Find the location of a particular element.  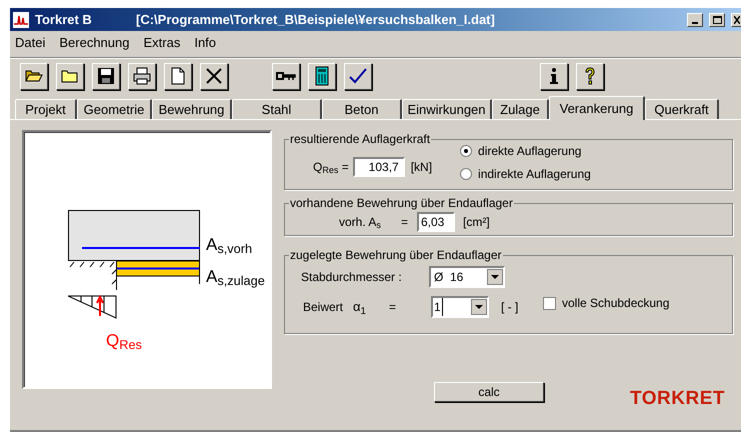

tab: Verankerung is located at coordinates (597, 108).